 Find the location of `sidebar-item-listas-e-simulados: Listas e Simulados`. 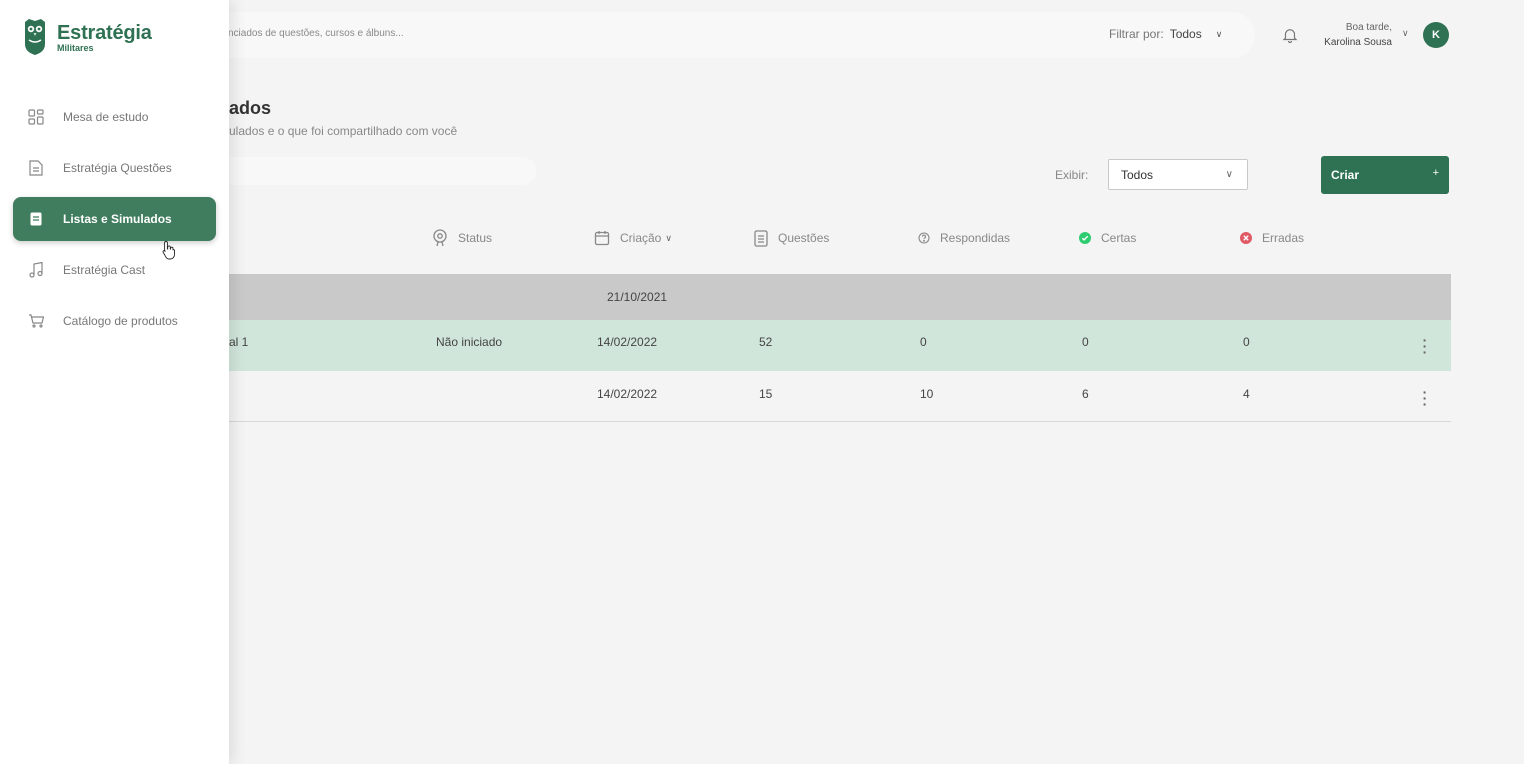

sidebar-item-listas-e-simulados: Listas e Simulados is located at coordinates (114, 219).